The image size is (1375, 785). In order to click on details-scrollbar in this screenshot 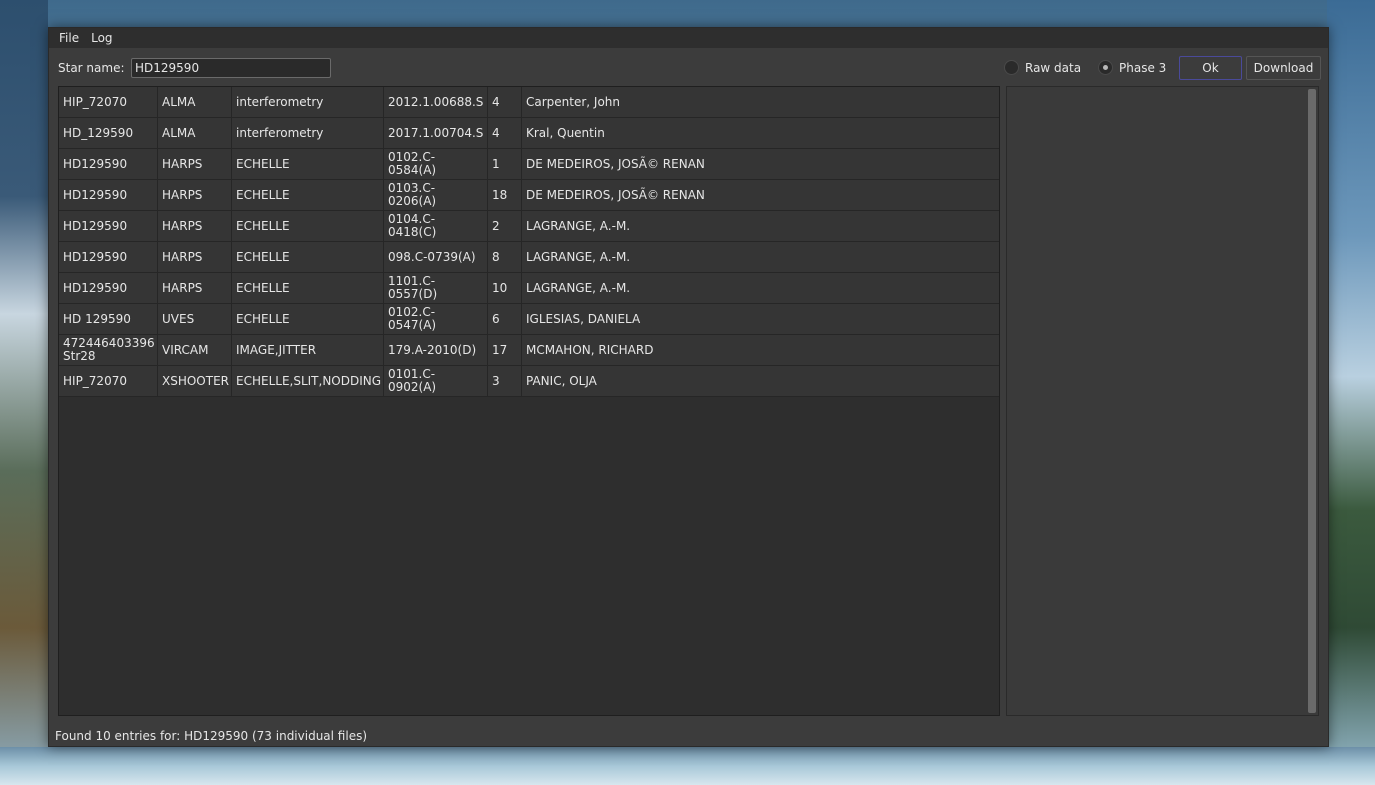, I will do `click(1312, 401)`.